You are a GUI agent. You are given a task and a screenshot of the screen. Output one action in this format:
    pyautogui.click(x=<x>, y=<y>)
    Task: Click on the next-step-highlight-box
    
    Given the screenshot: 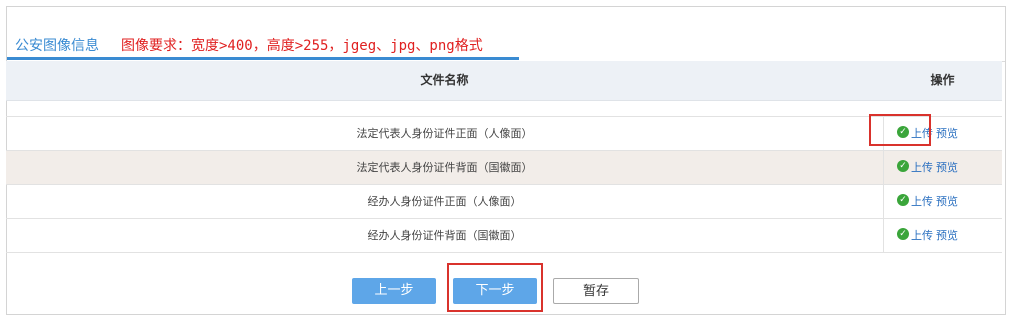 What is the action you would take?
    pyautogui.click(x=495, y=287)
    